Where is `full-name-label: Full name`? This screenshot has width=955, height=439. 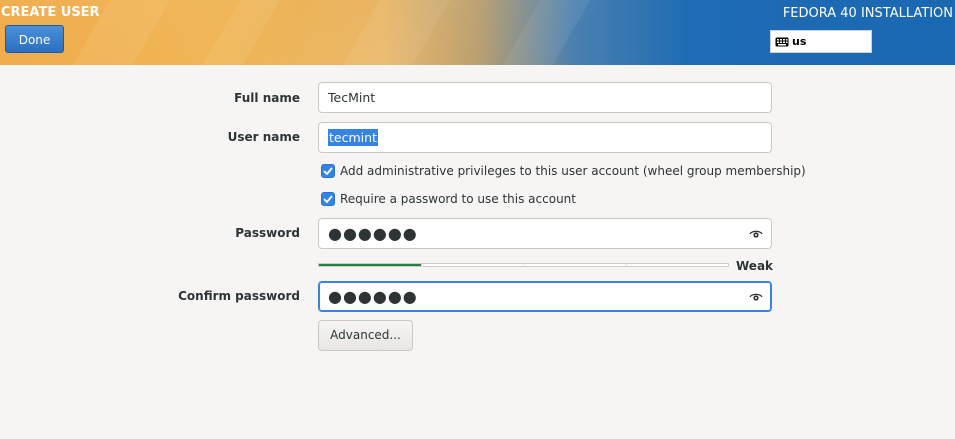 full-name-label: Full name is located at coordinates (267, 98).